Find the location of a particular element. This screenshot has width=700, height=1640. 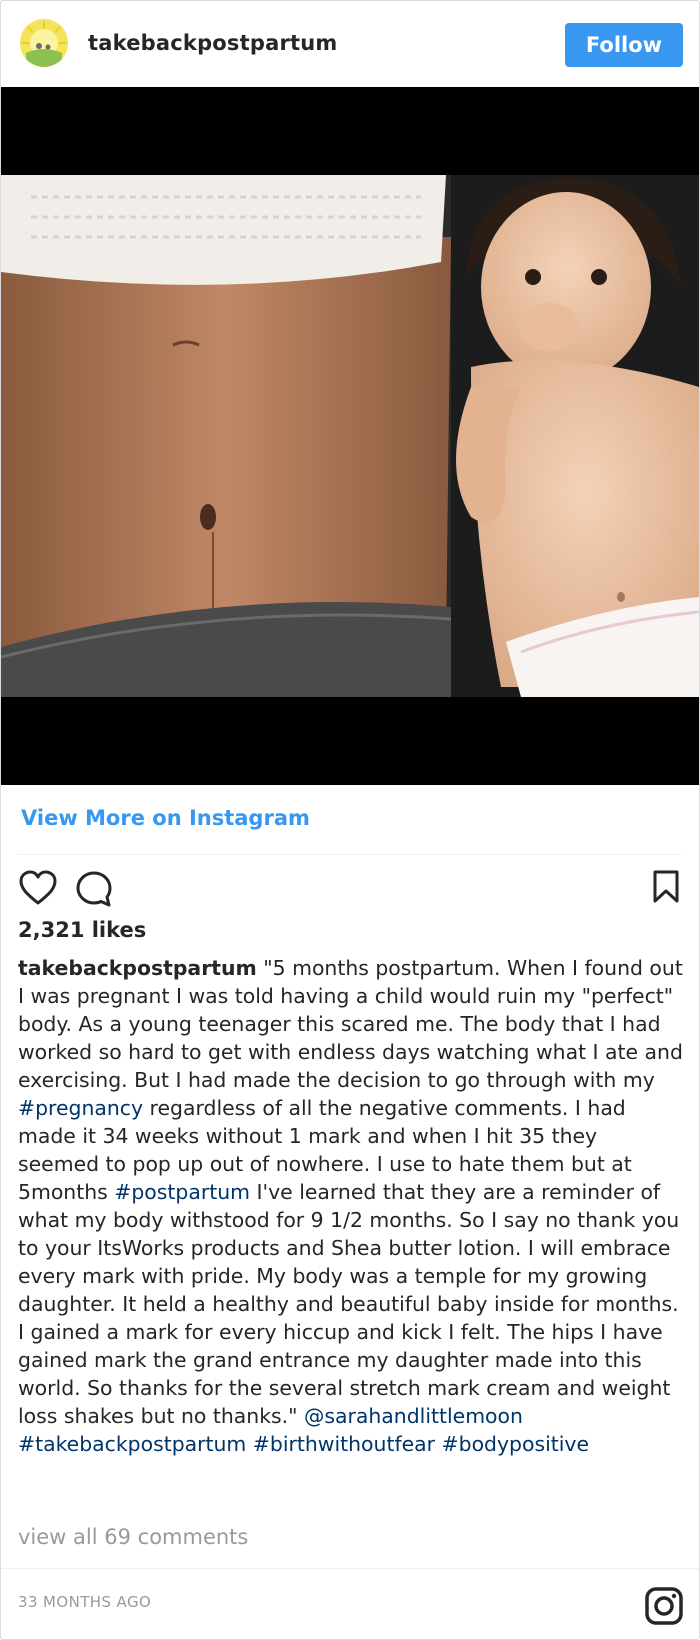

hashtag-takebackpostpartum: #takebackpostpartum is located at coordinates (132, 1444).